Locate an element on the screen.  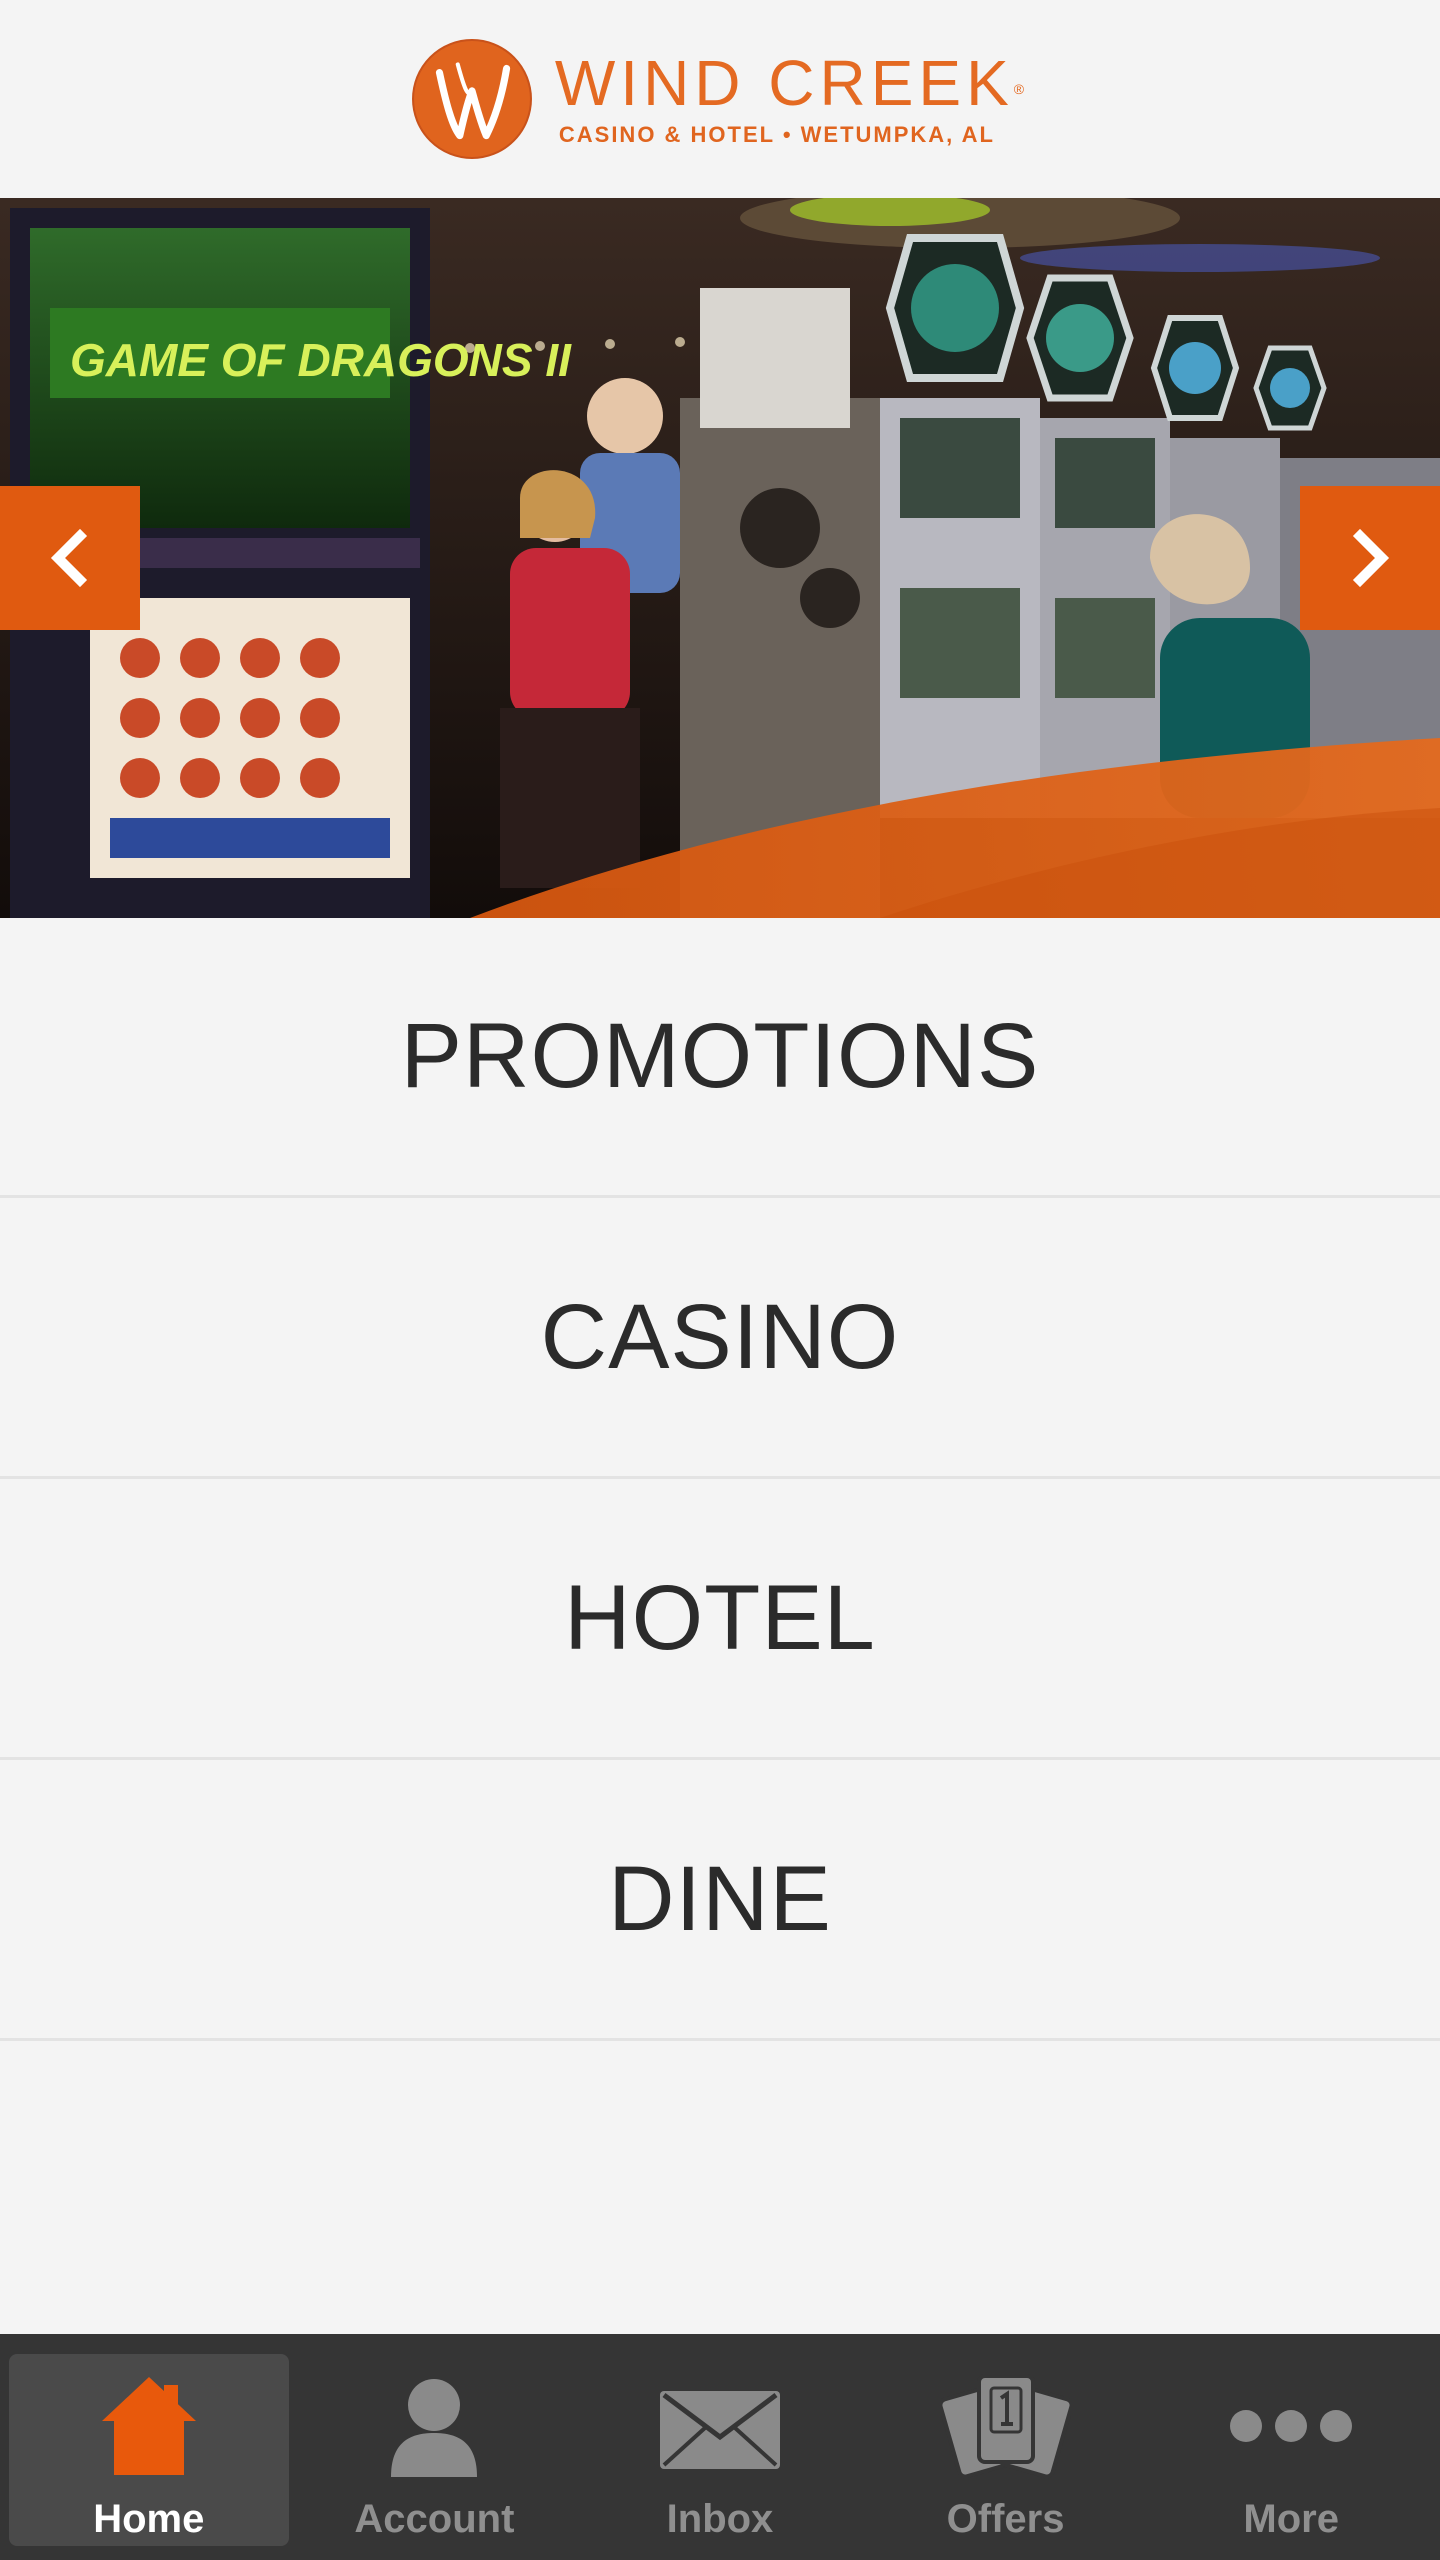
tab-label-account: Account is located at coordinates (434, 2519).